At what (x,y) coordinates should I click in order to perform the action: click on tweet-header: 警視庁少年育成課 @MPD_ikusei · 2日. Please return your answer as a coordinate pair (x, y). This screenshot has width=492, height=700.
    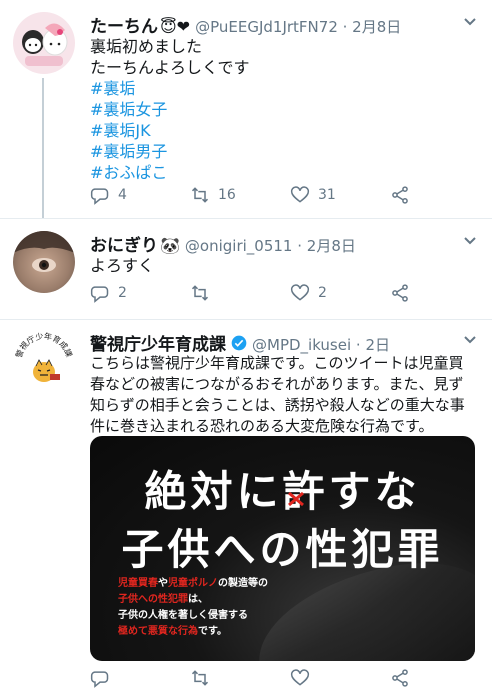
    Looking at the image, I should click on (271, 342).